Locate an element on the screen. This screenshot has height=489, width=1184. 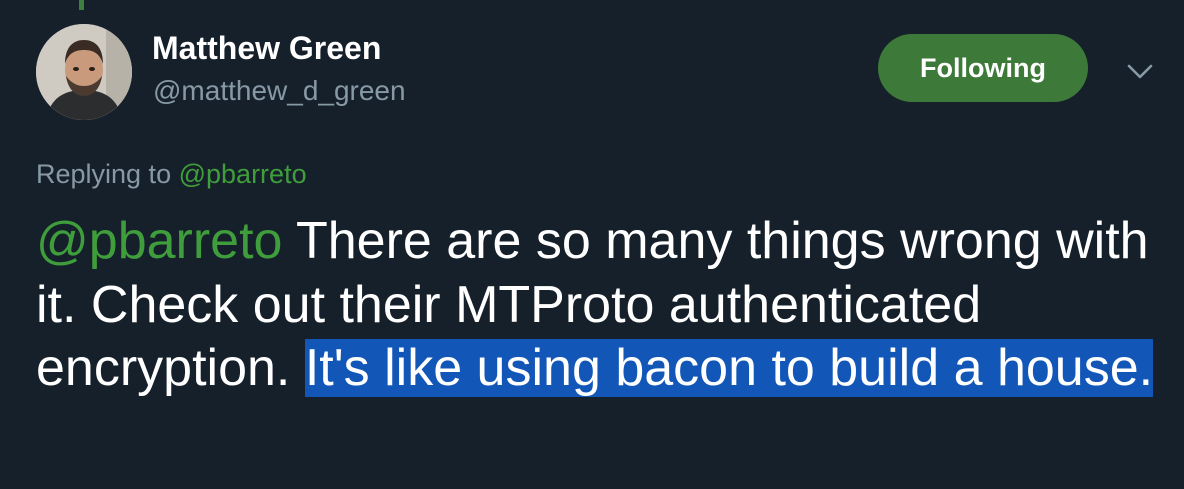
reply-context: Replying to @pbarreto is located at coordinates (171, 174).